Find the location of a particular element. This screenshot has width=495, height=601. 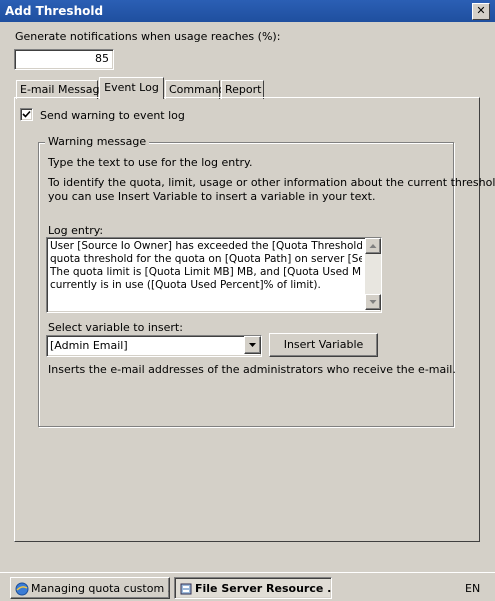

tab-label: Event Log is located at coordinates (131, 87).